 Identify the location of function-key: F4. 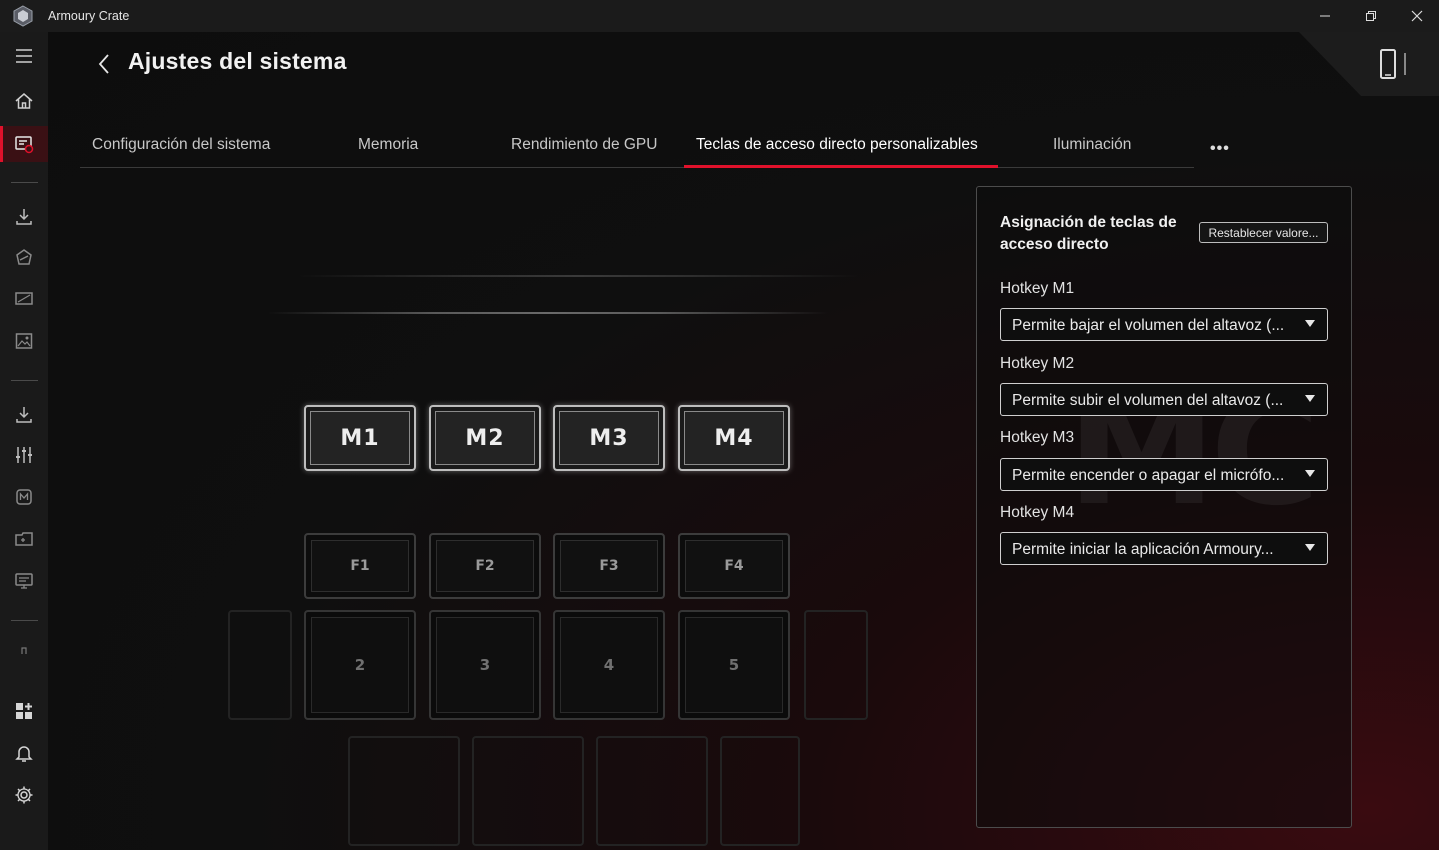
(734, 566).